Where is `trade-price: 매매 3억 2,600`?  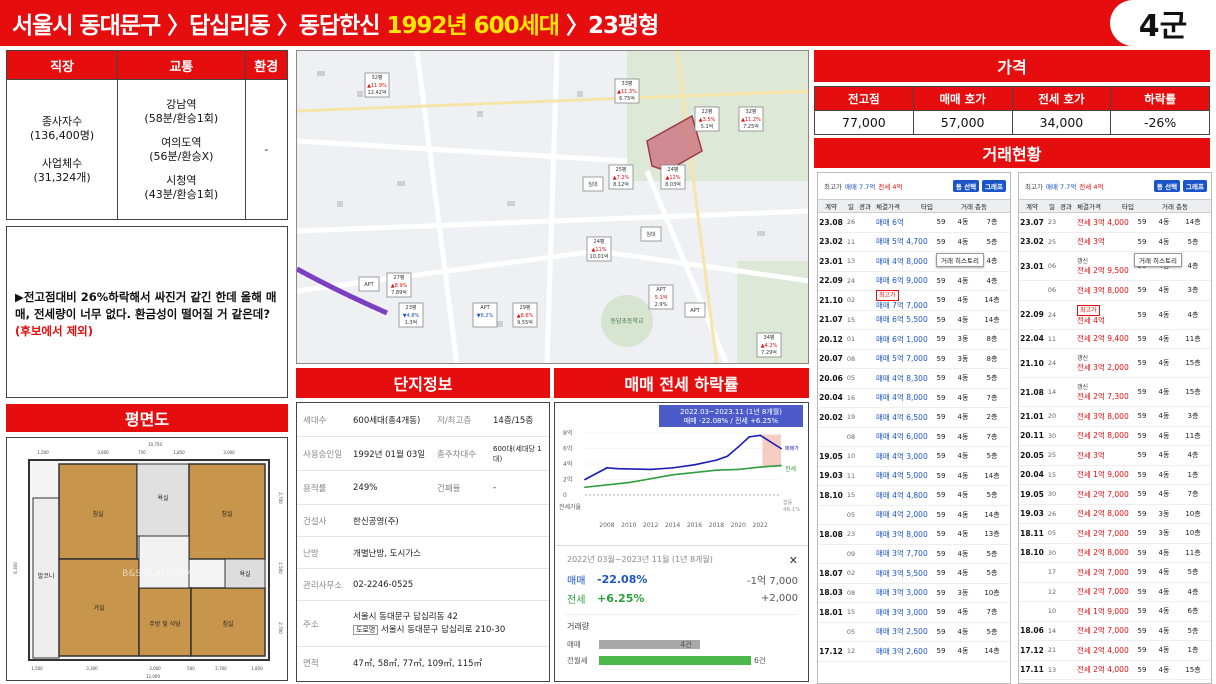 trade-price: 매매 3억 2,600 is located at coordinates (902, 651).